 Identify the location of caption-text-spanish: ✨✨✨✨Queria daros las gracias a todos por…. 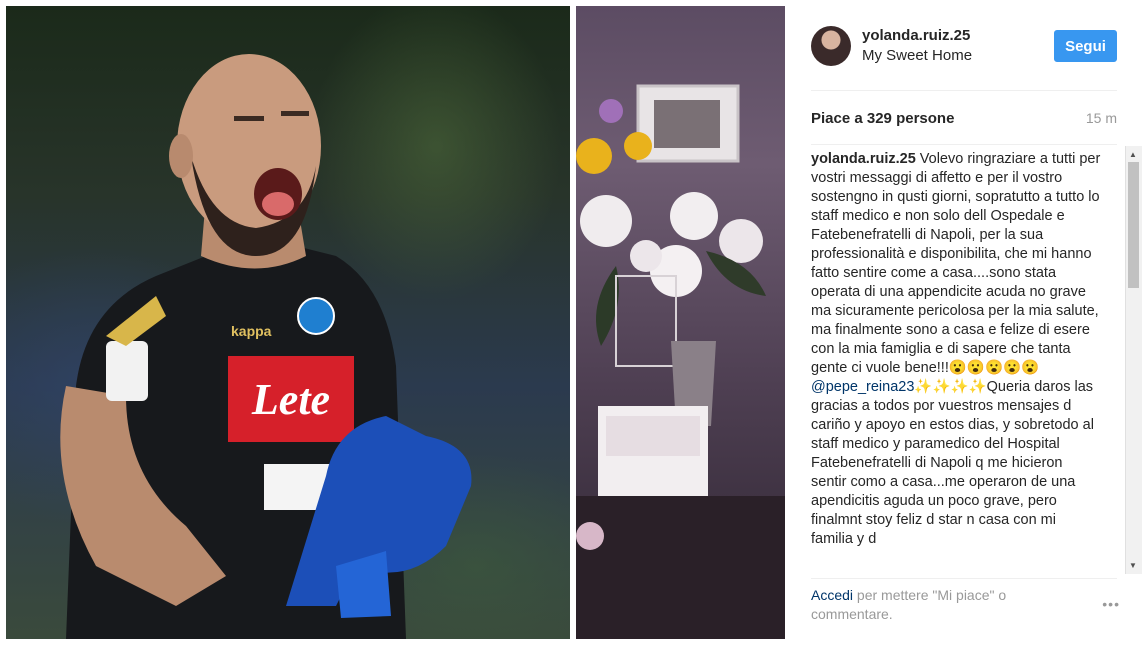
(952, 463).